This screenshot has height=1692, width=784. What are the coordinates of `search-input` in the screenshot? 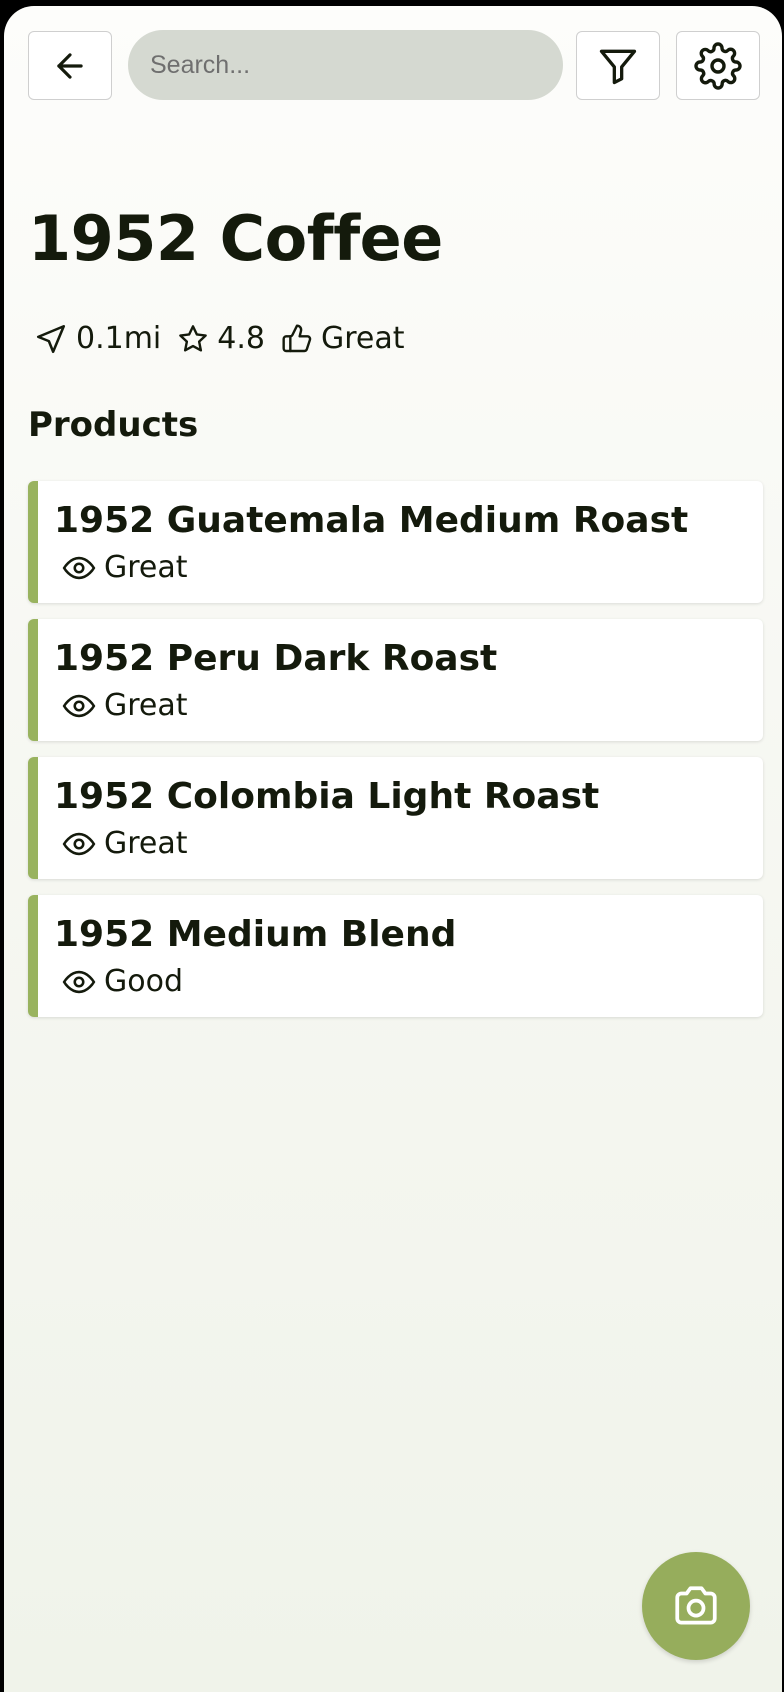 It's located at (345, 65).